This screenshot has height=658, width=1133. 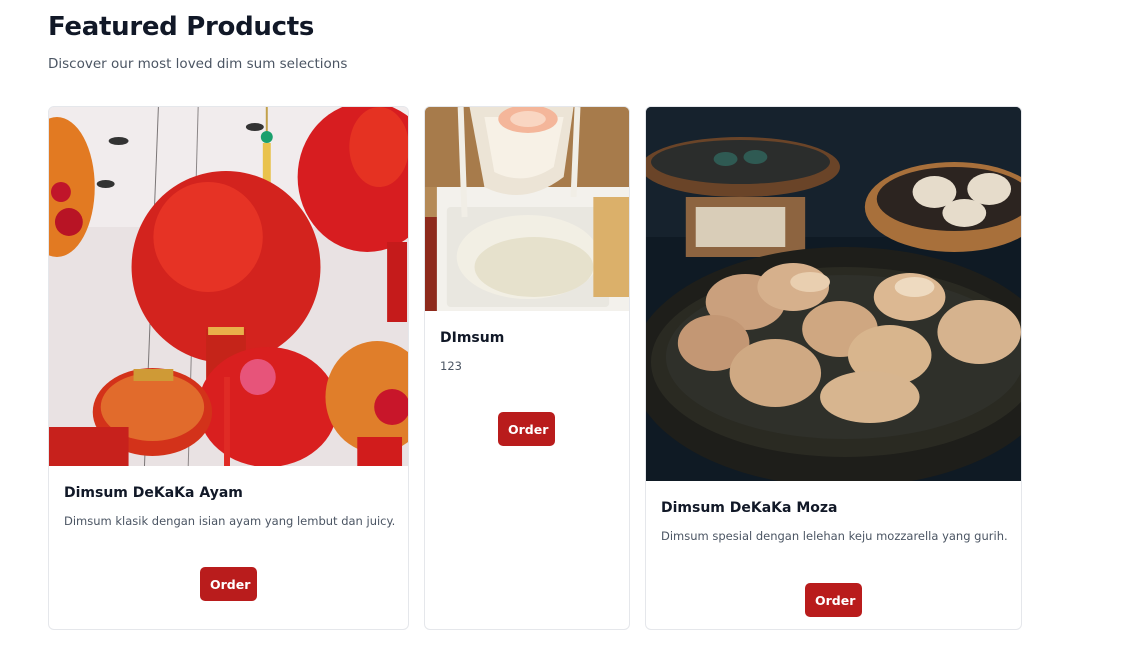 What do you see at coordinates (527, 209) in the screenshot?
I see `product-image-dimsum-sauce` at bounding box center [527, 209].